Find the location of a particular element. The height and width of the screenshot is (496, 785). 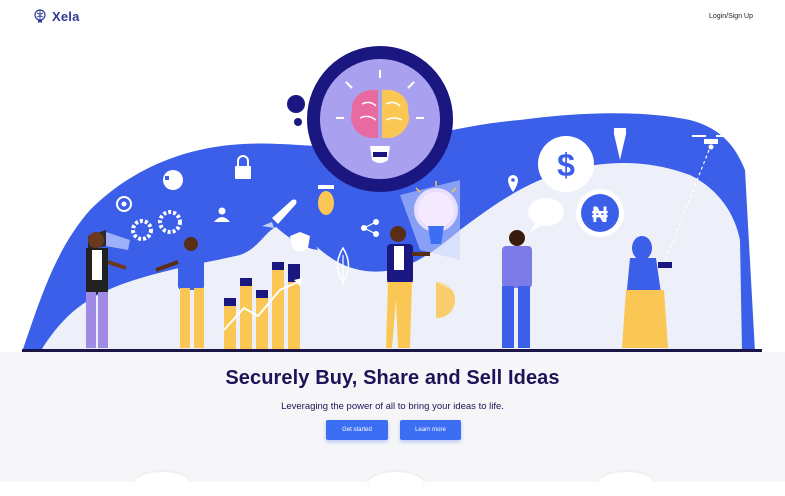

dollar-icon: $ is located at coordinates (566, 164).